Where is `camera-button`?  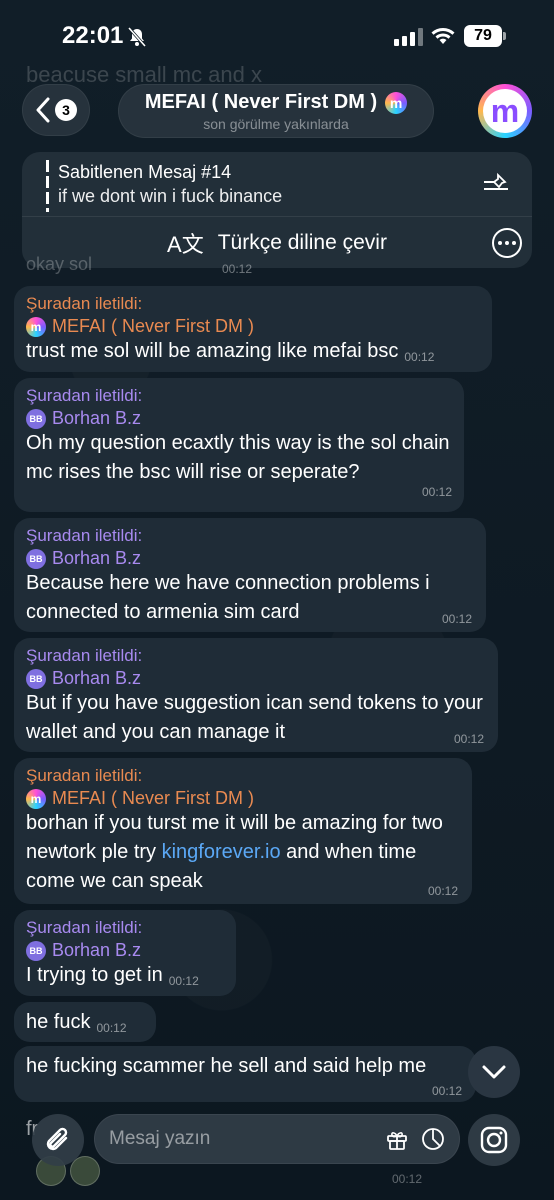 camera-button is located at coordinates (494, 1140).